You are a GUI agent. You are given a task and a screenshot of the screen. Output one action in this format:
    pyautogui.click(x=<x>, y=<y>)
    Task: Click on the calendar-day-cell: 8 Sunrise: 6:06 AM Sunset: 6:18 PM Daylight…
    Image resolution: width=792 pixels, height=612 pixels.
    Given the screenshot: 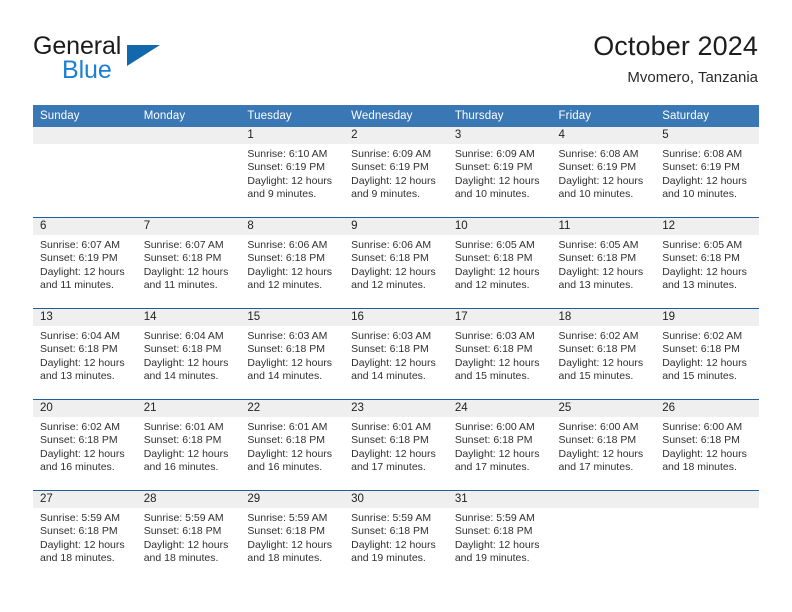 What is the action you would take?
    pyautogui.click(x=292, y=263)
    